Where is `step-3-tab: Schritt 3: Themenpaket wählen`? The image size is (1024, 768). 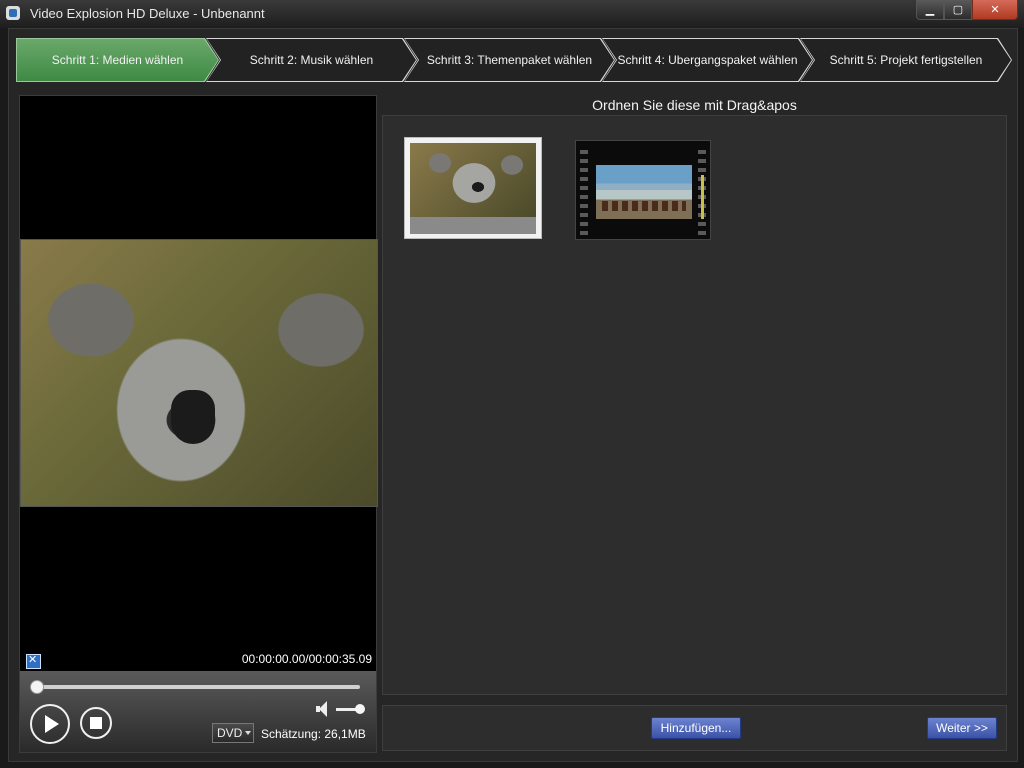
step-3-tab: Schritt 3: Themenpaket wählen is located at coordinates (509, 60).